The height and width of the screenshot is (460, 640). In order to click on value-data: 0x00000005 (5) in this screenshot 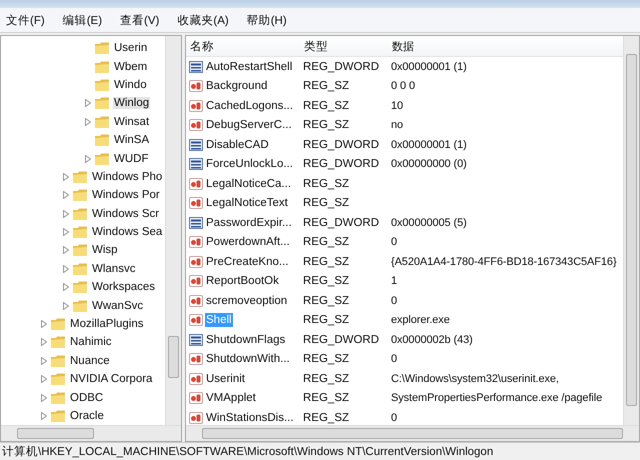, I will do `click(429, 222)`.